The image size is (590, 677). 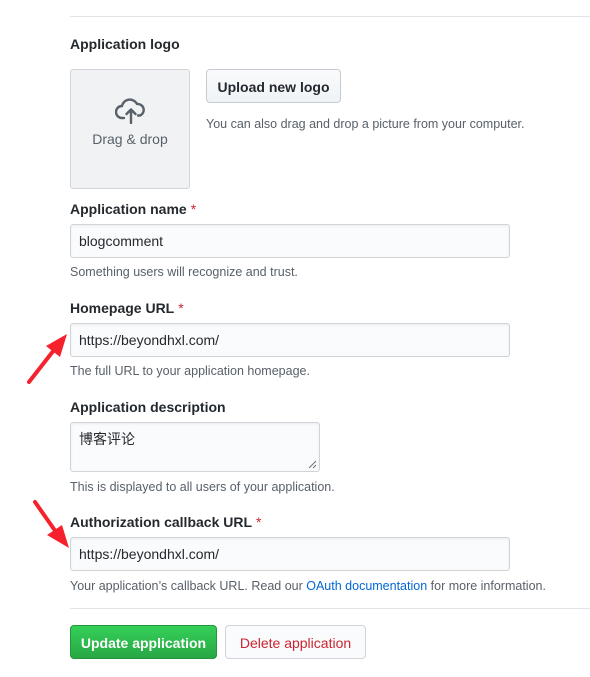 What do you see at coordinates (148, 407) in the screenshot?
I see `application-description-label: Application description` at bounding box center [148, 407].